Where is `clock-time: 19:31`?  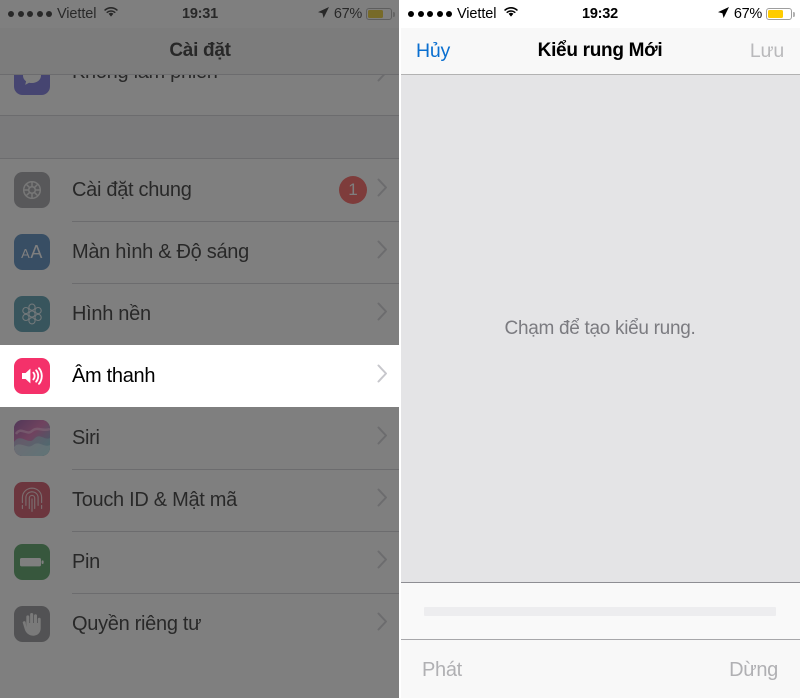
clock-time: 19:31 is located at coordinates (200, 14).